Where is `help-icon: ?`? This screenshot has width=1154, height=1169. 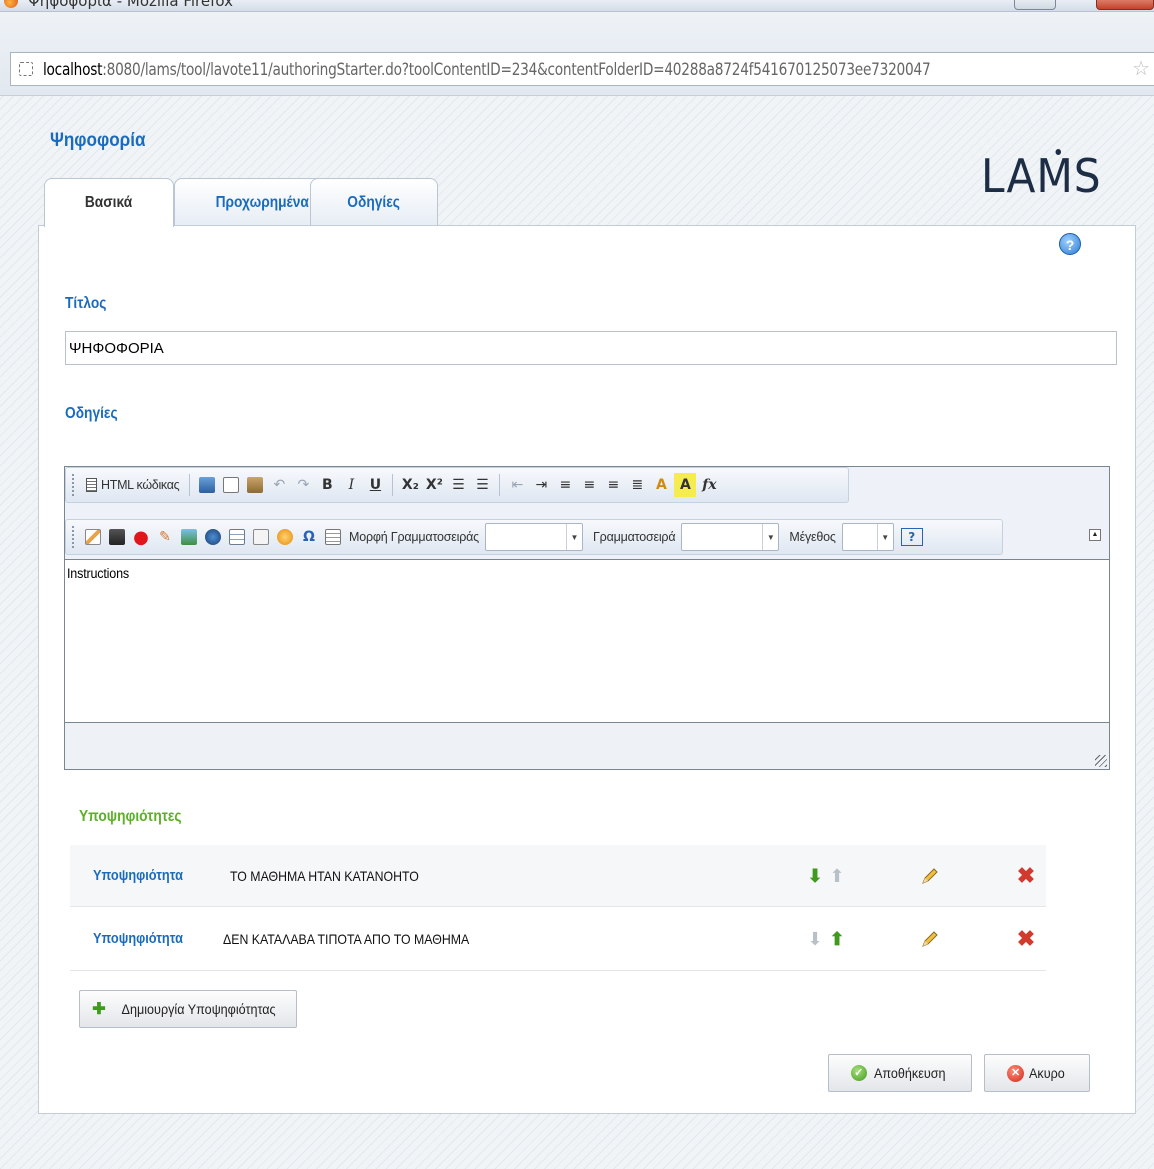
help-icon: ? is located at coordinates (1070, 244).